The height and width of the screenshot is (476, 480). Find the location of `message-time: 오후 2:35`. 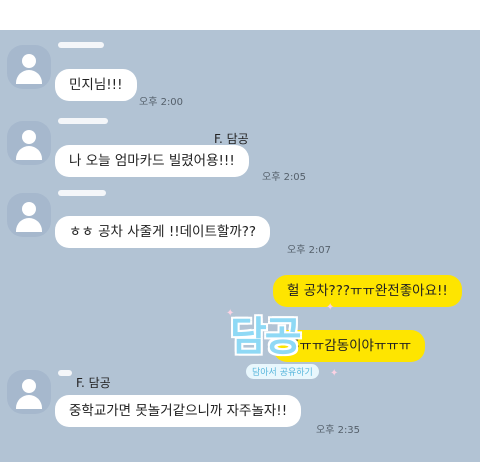

message-time: 오후 2:35 is located at coordinates (338, 430).